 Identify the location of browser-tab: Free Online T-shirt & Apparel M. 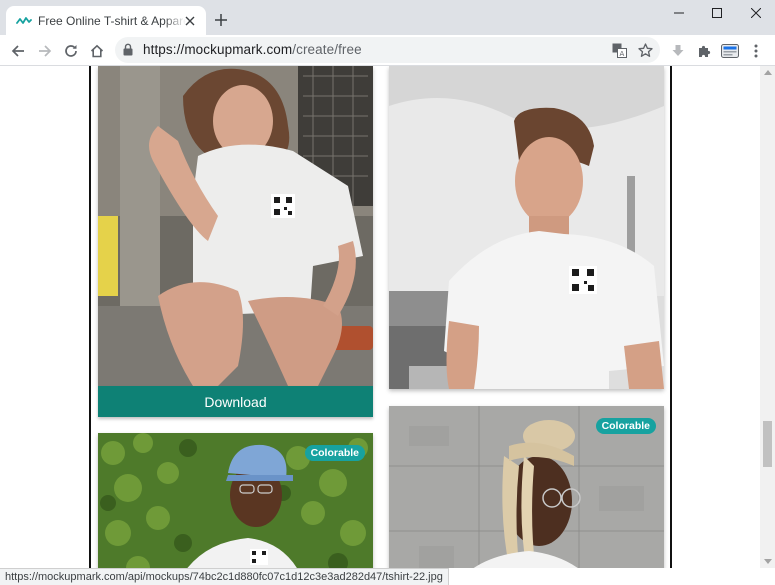
(106, 21).